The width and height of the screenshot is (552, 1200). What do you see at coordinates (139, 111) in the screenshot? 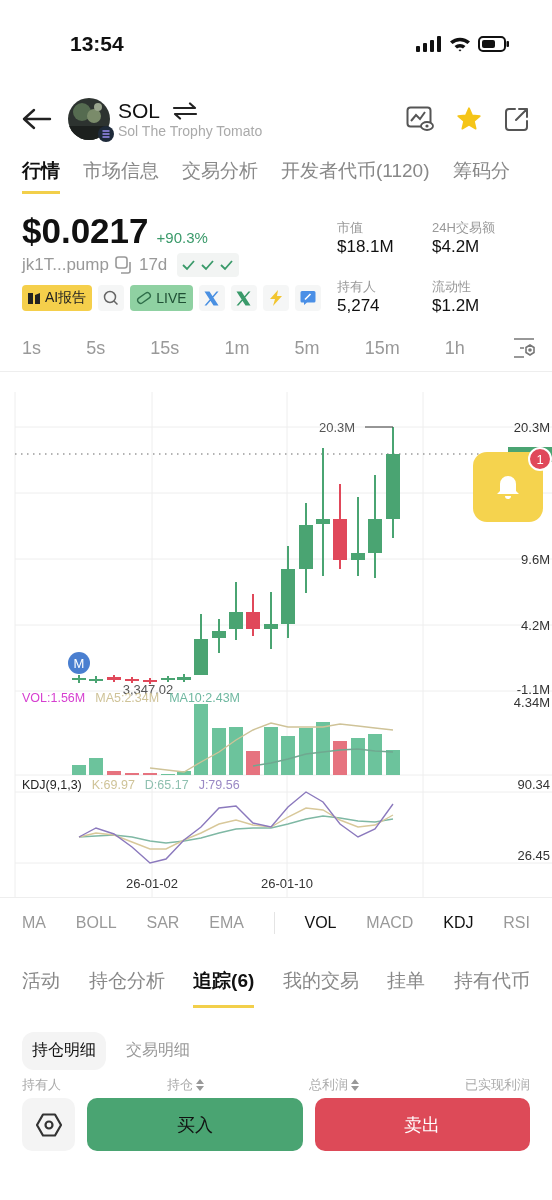
I see `token-symbol: SOL` at bounding box center [139, 111].